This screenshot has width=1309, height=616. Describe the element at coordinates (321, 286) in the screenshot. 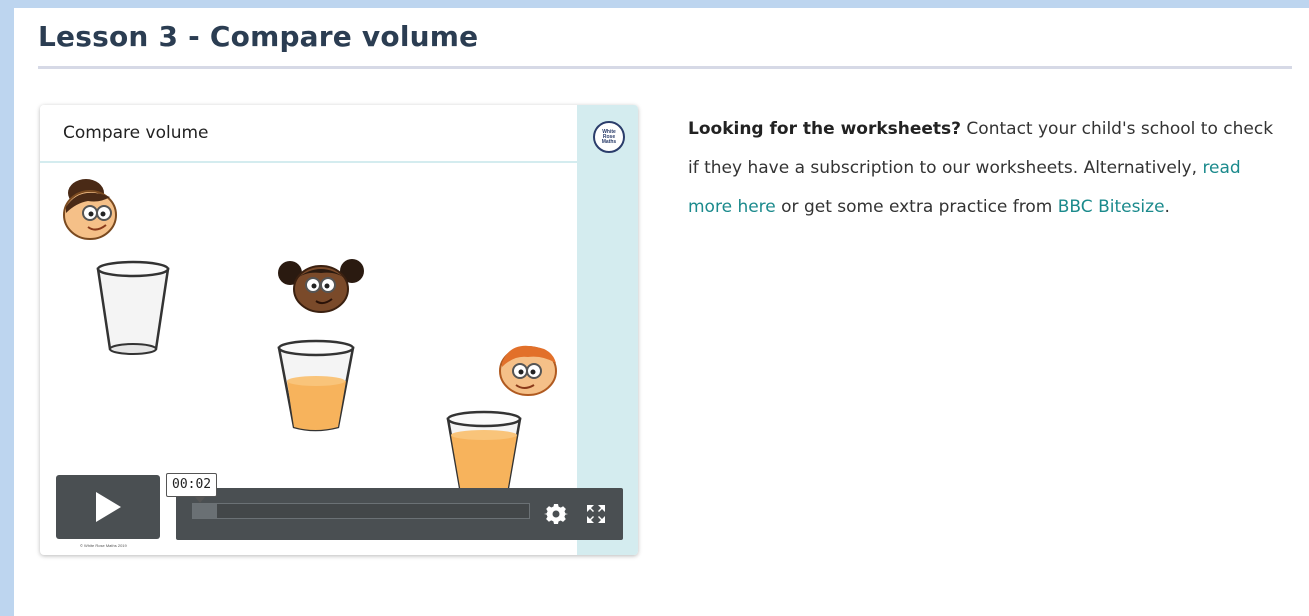

I see `child-face-icon` at that location.